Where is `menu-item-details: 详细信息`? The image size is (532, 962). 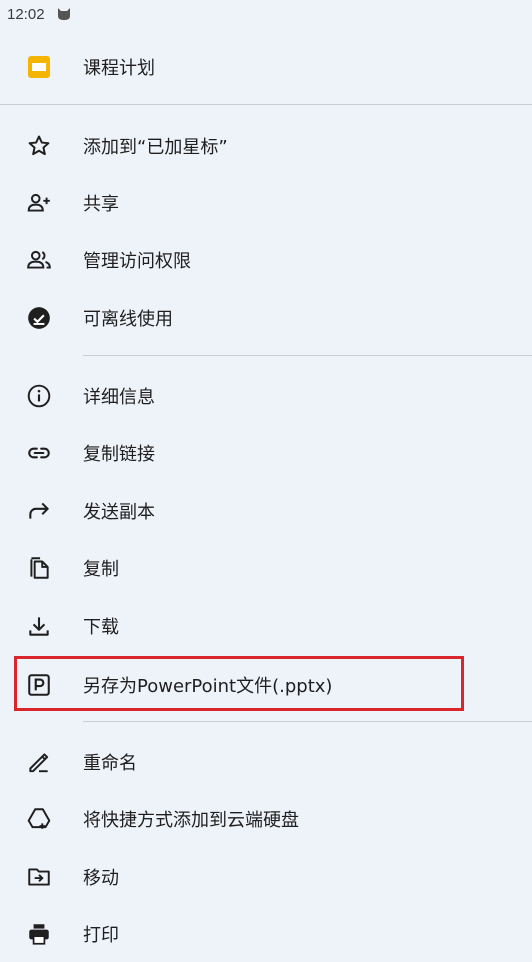 menu-item-details: 详细信息 is located at coordinates (266, 395).